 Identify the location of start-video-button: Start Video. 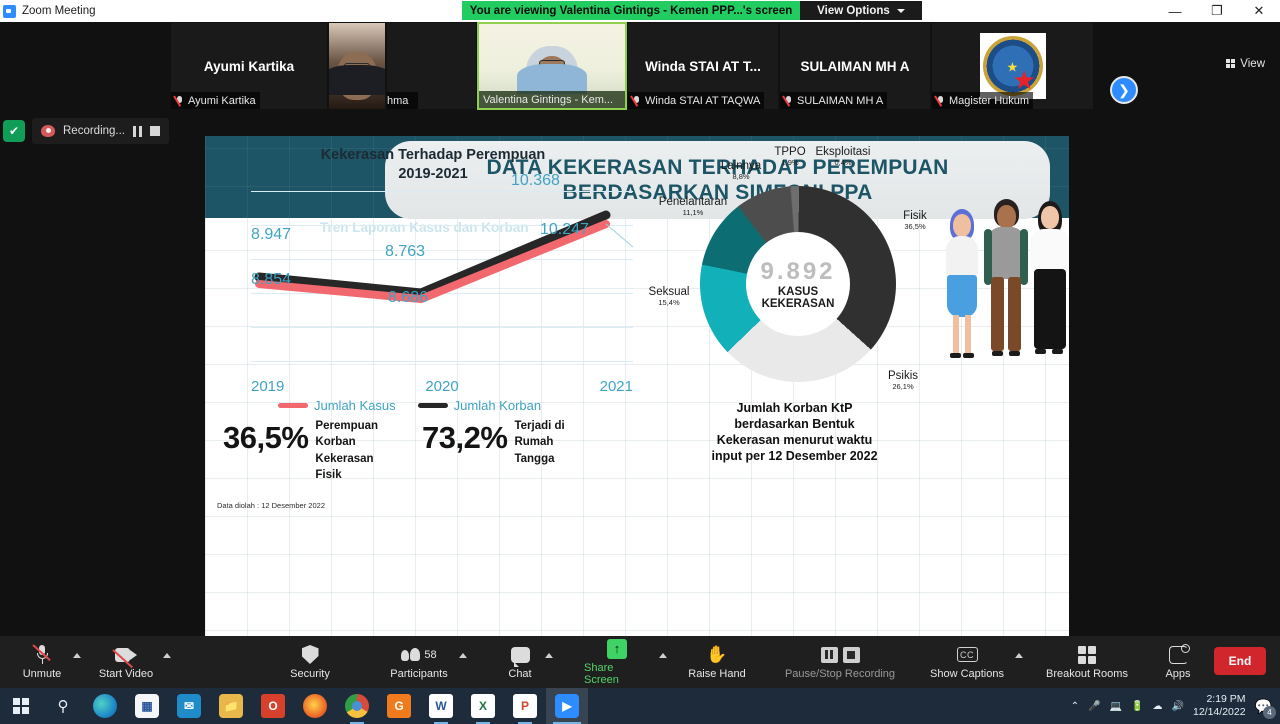
(126, 662).